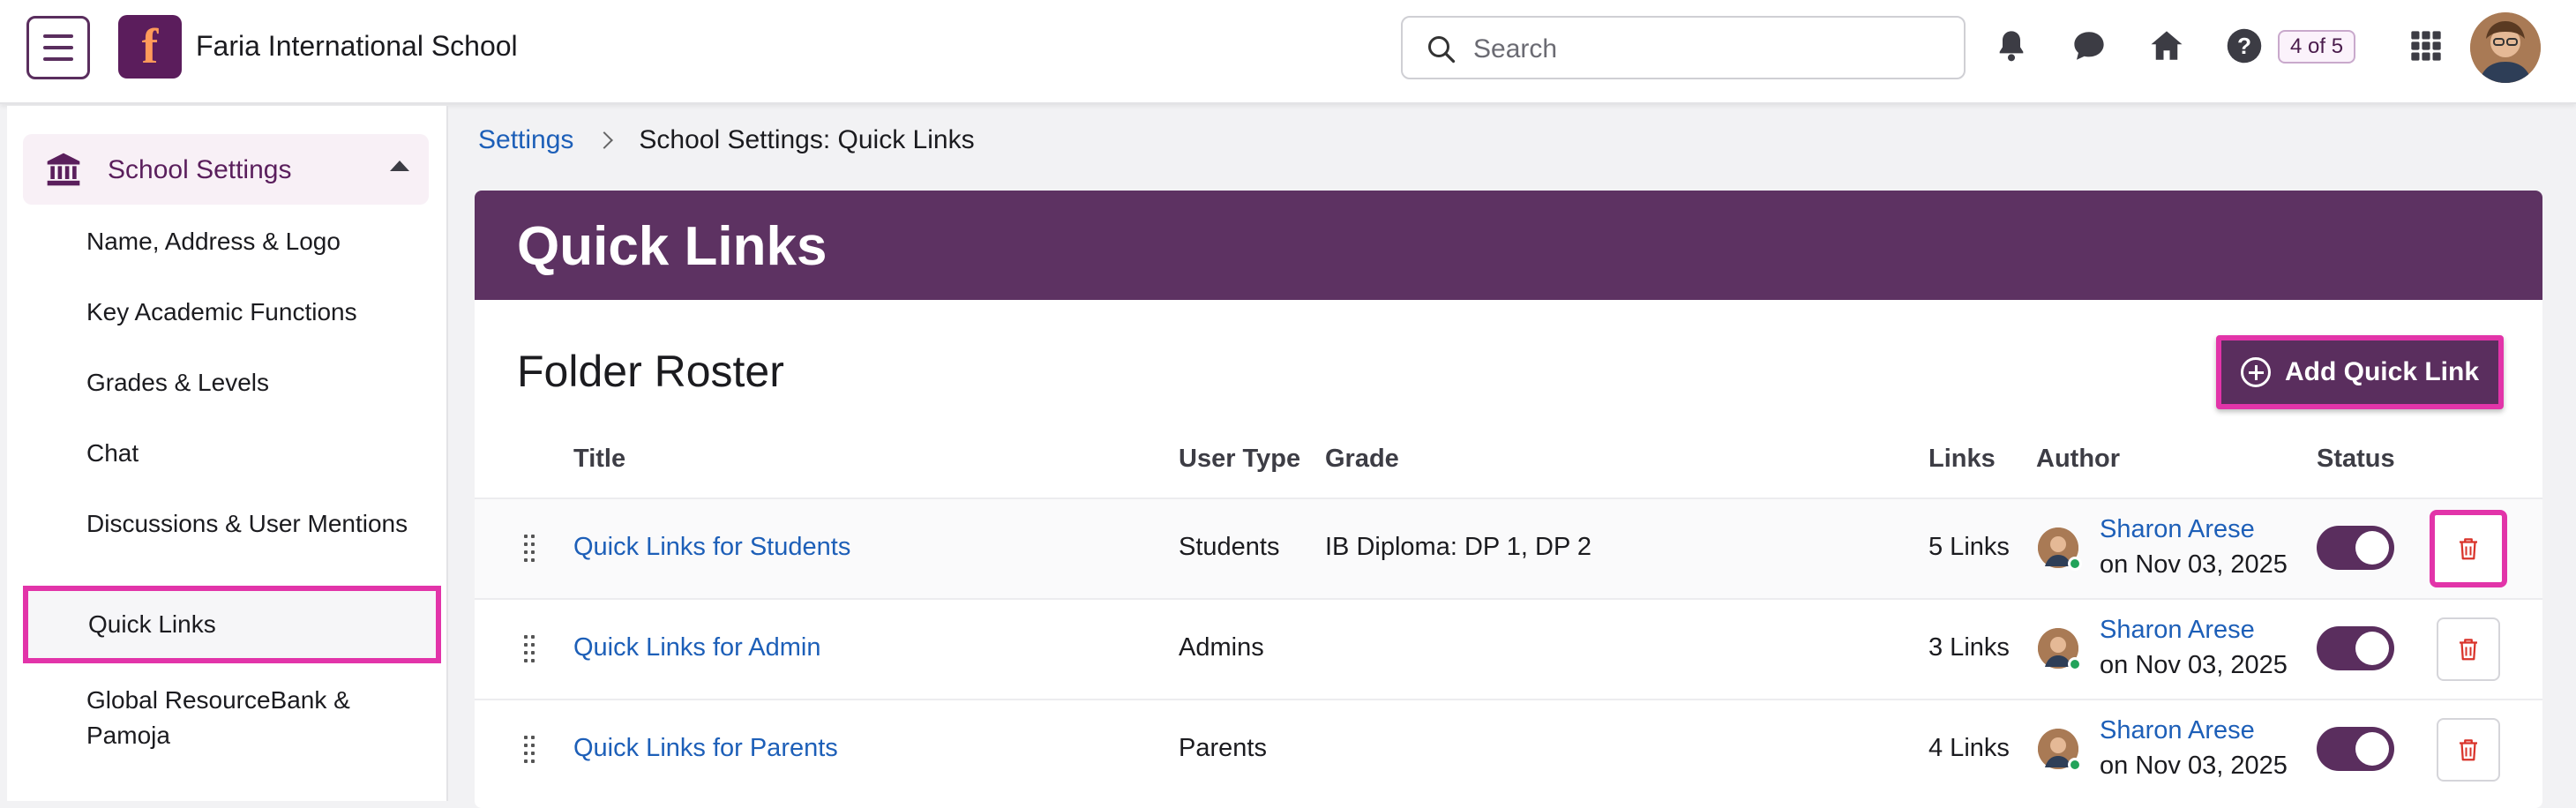 The height and width of the screenshot is (808, 2576). What do you see at coordinates (254, 453) in the screenshot?
I see `sidebar-item-chat: Chat` at bounding box center [254, 453].